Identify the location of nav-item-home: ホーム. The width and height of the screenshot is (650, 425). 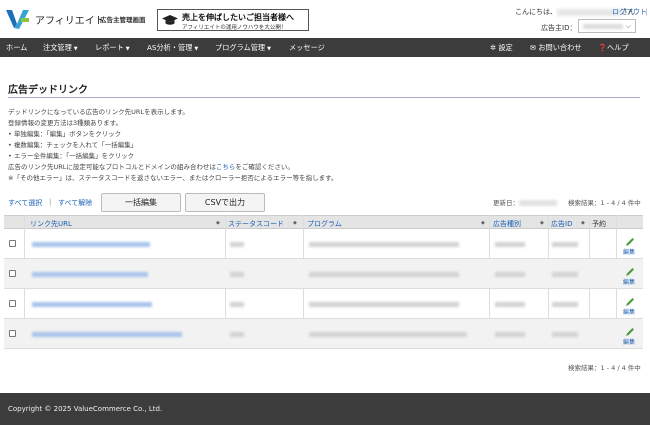
(16, 48).